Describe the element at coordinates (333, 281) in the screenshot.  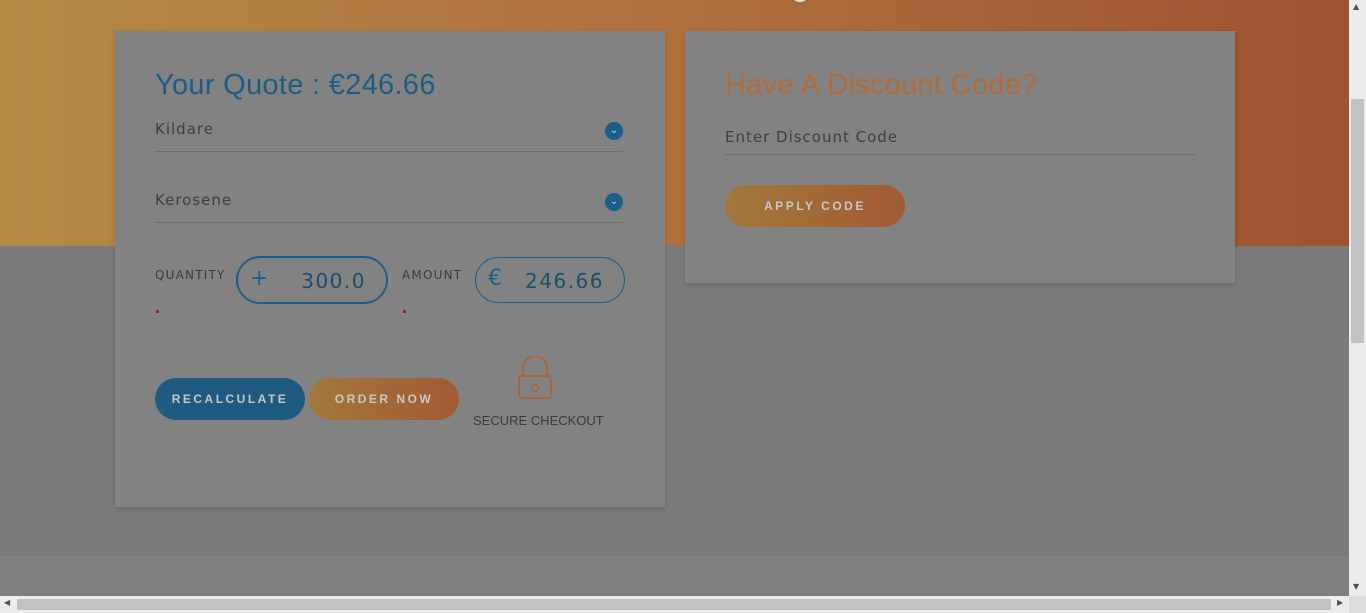
I see `quantity-value: 300.0` at that location.